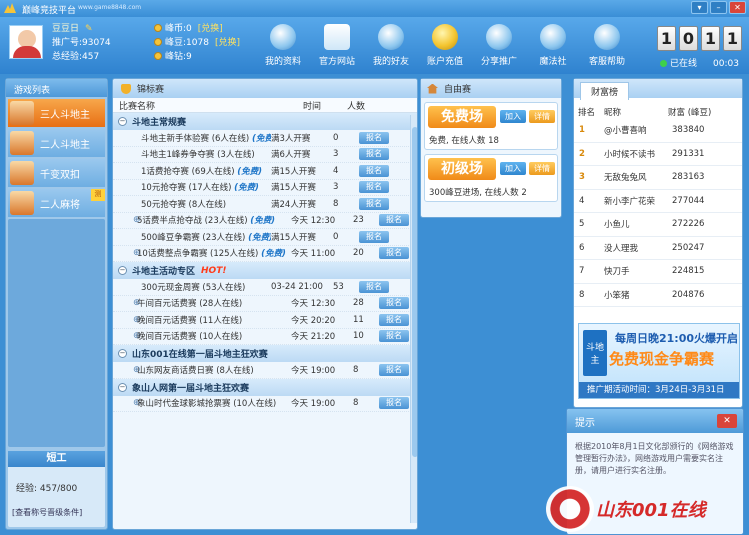  What do you see at coordinates (89, 29) in the screenshot?
I see `edit-icon: ✎` at bounding box center [89, 29].